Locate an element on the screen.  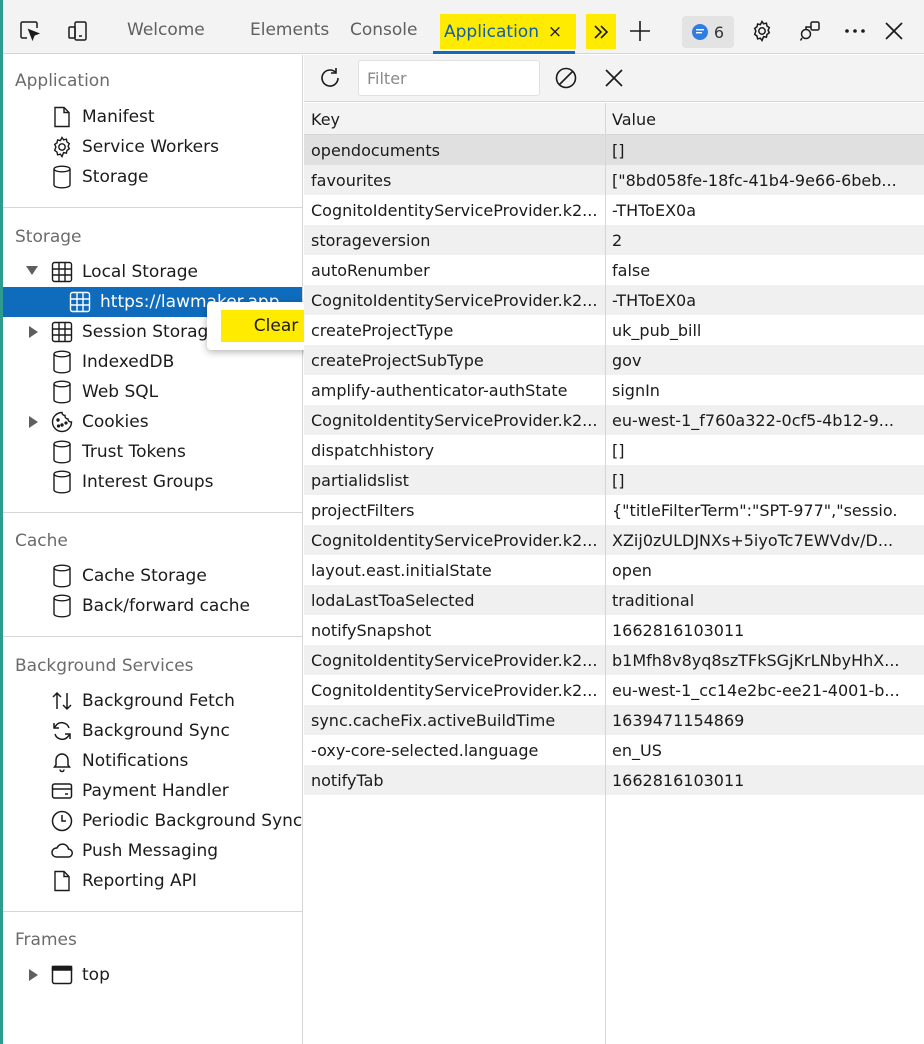
row-key: notifySnapshot is located at coordinates (371, 630).